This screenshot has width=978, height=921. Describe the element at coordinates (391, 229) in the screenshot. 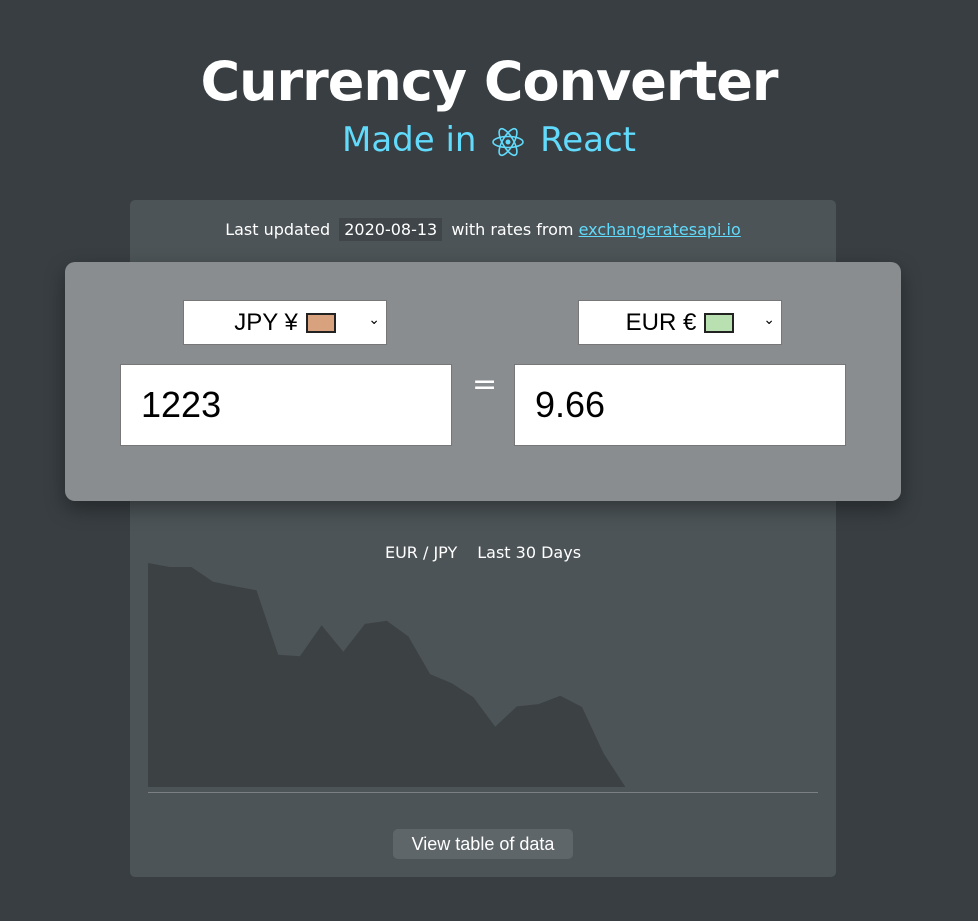

I see `updated-date: 2020-08-13` at that location.